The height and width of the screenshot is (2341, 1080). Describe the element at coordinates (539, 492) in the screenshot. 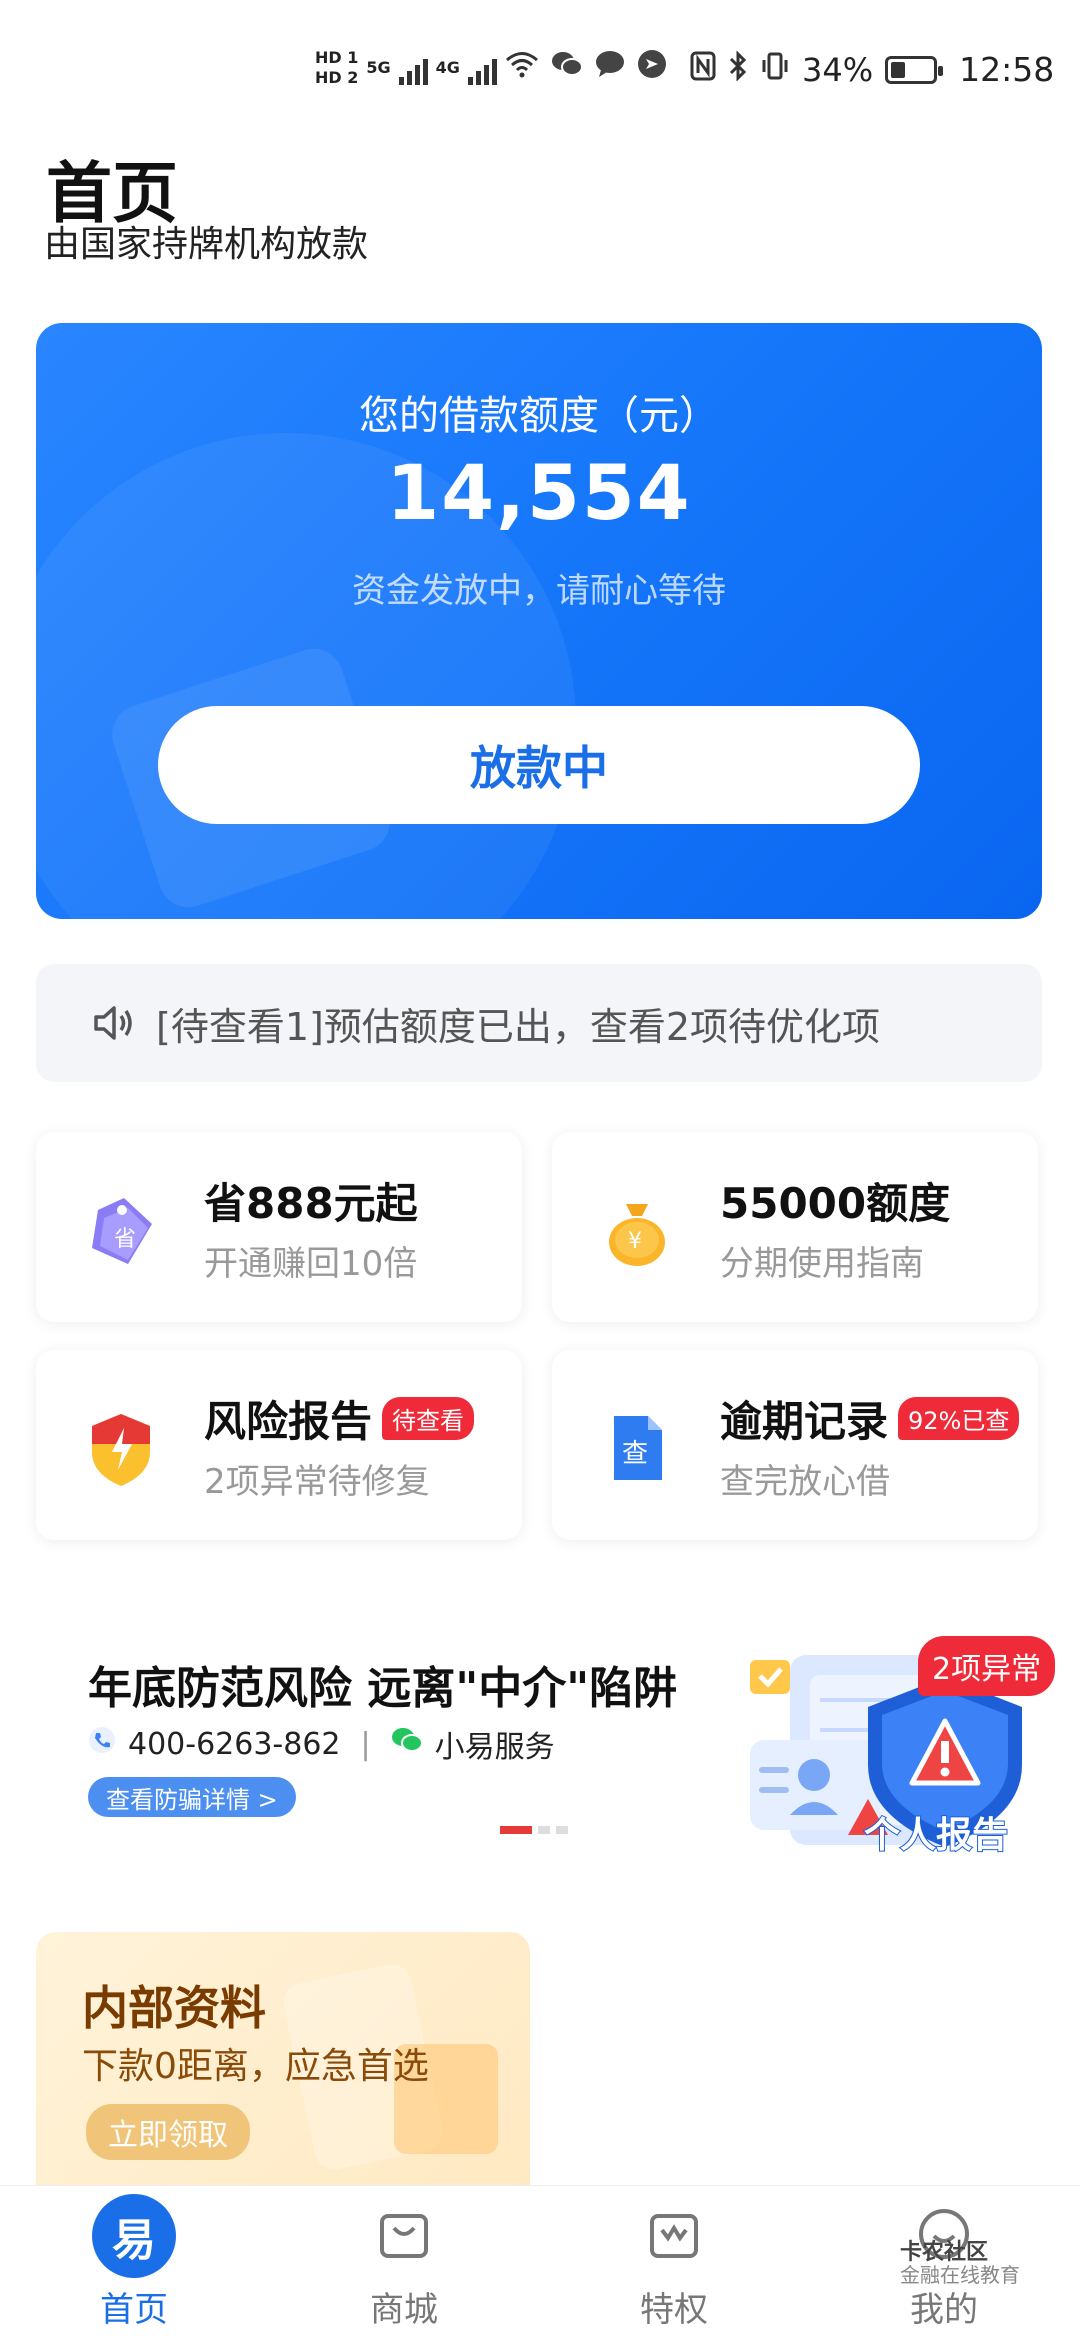

I see `loan-limit-amount: 14,554` at that location.